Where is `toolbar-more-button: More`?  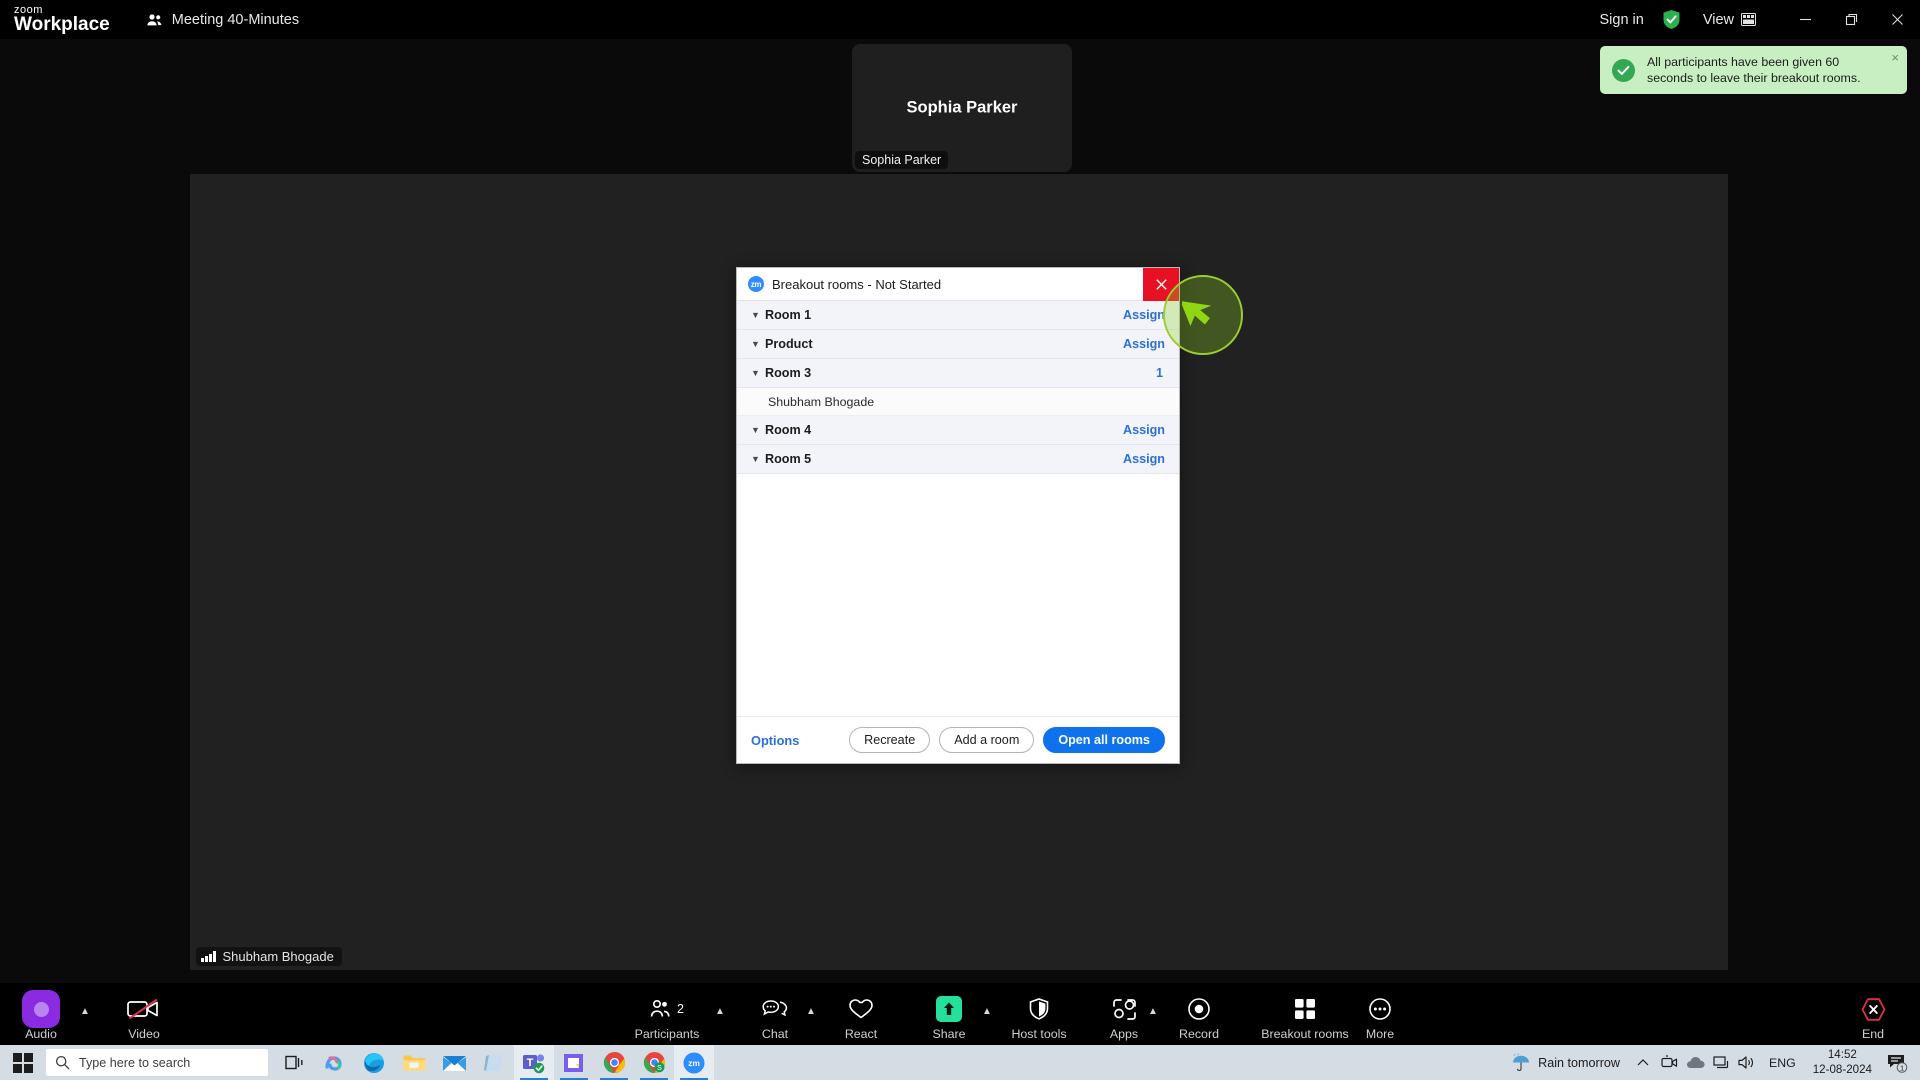 toolbar-more-button: More is located at coordinates (1380, 1017).